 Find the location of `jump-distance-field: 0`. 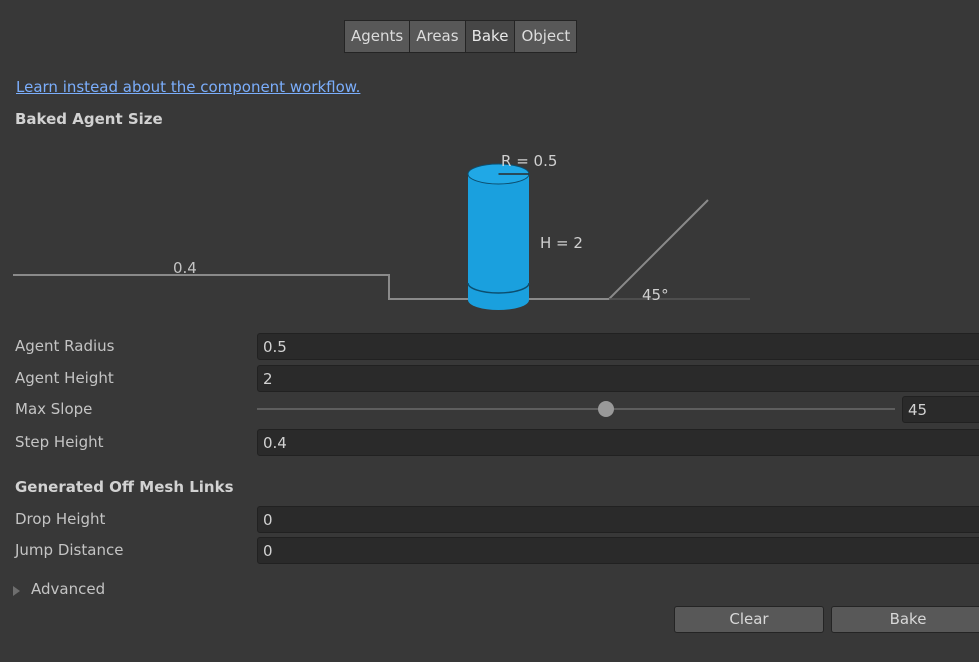

jump-distance-field: 0 is located at coordinates (618, 550).